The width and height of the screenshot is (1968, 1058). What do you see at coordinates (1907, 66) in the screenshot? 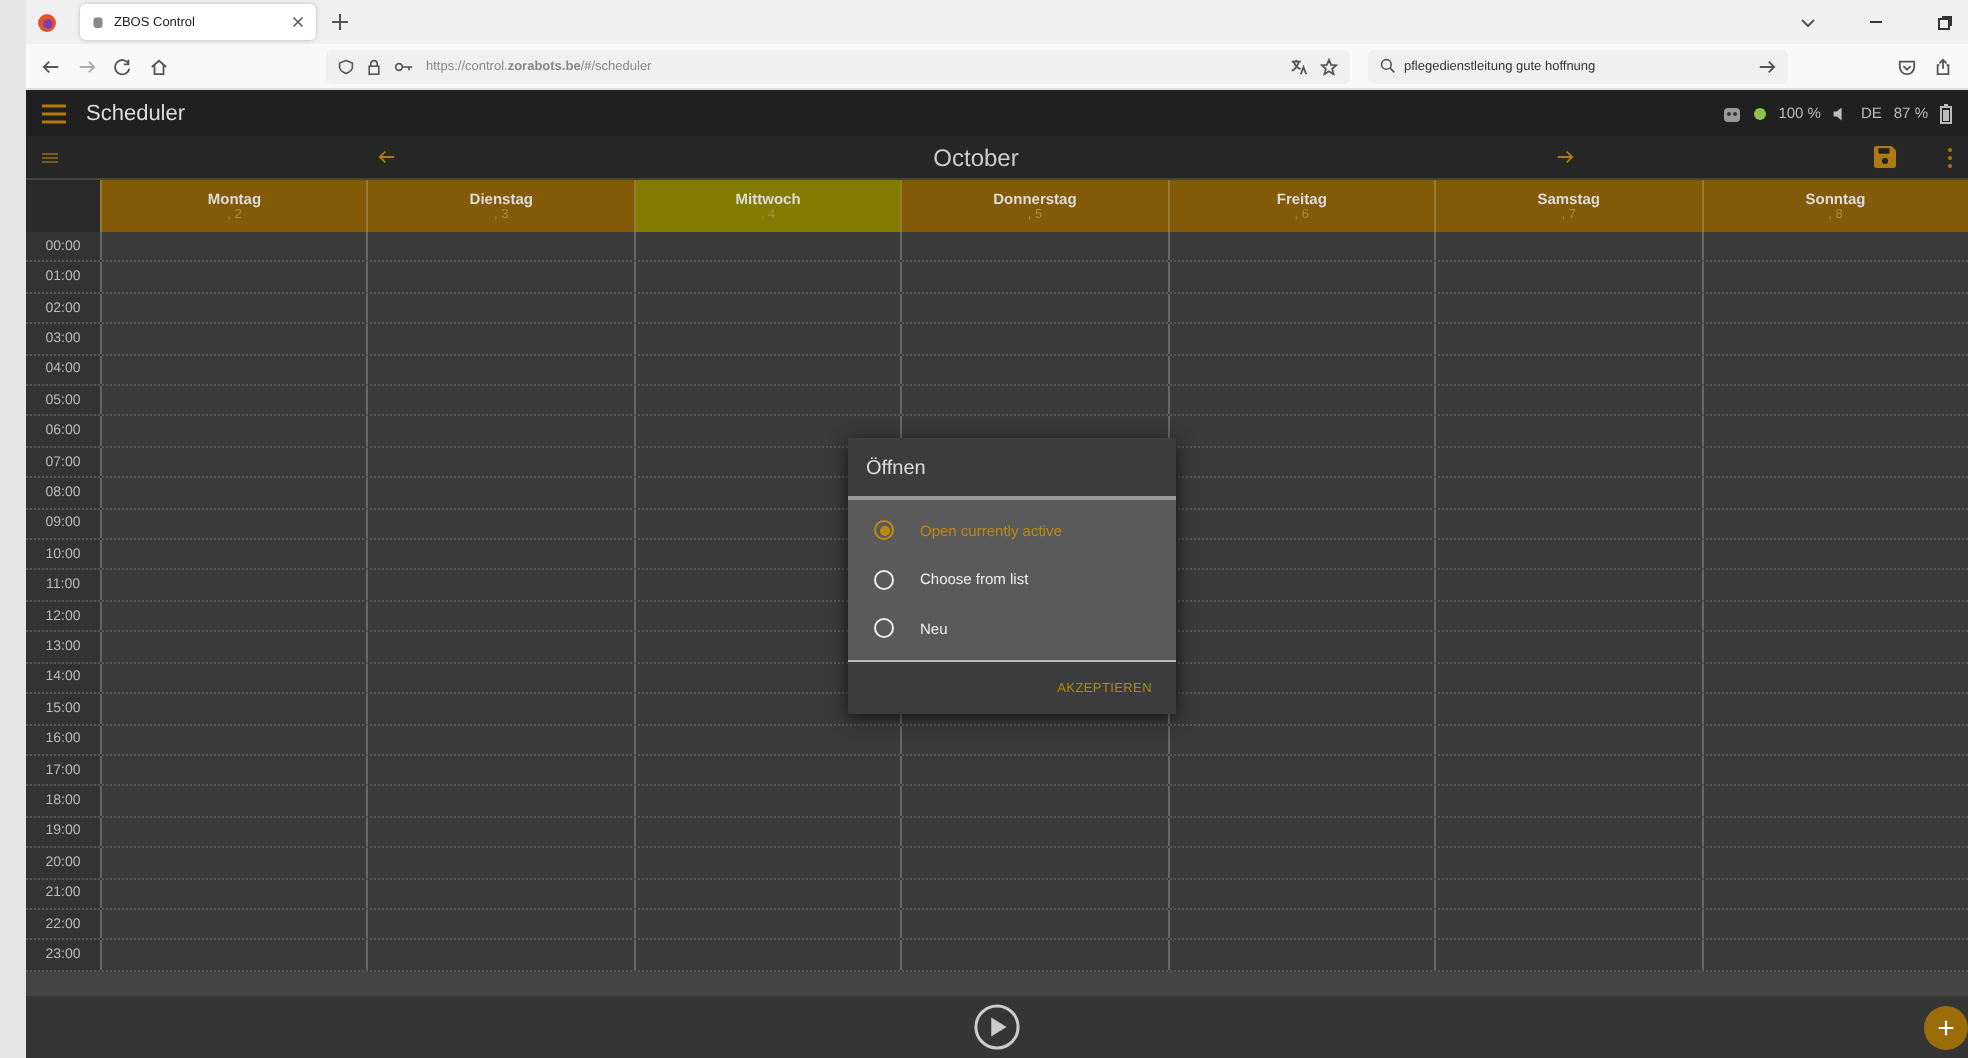
I see `pocket-icon` at bounding box center [1907, 66].